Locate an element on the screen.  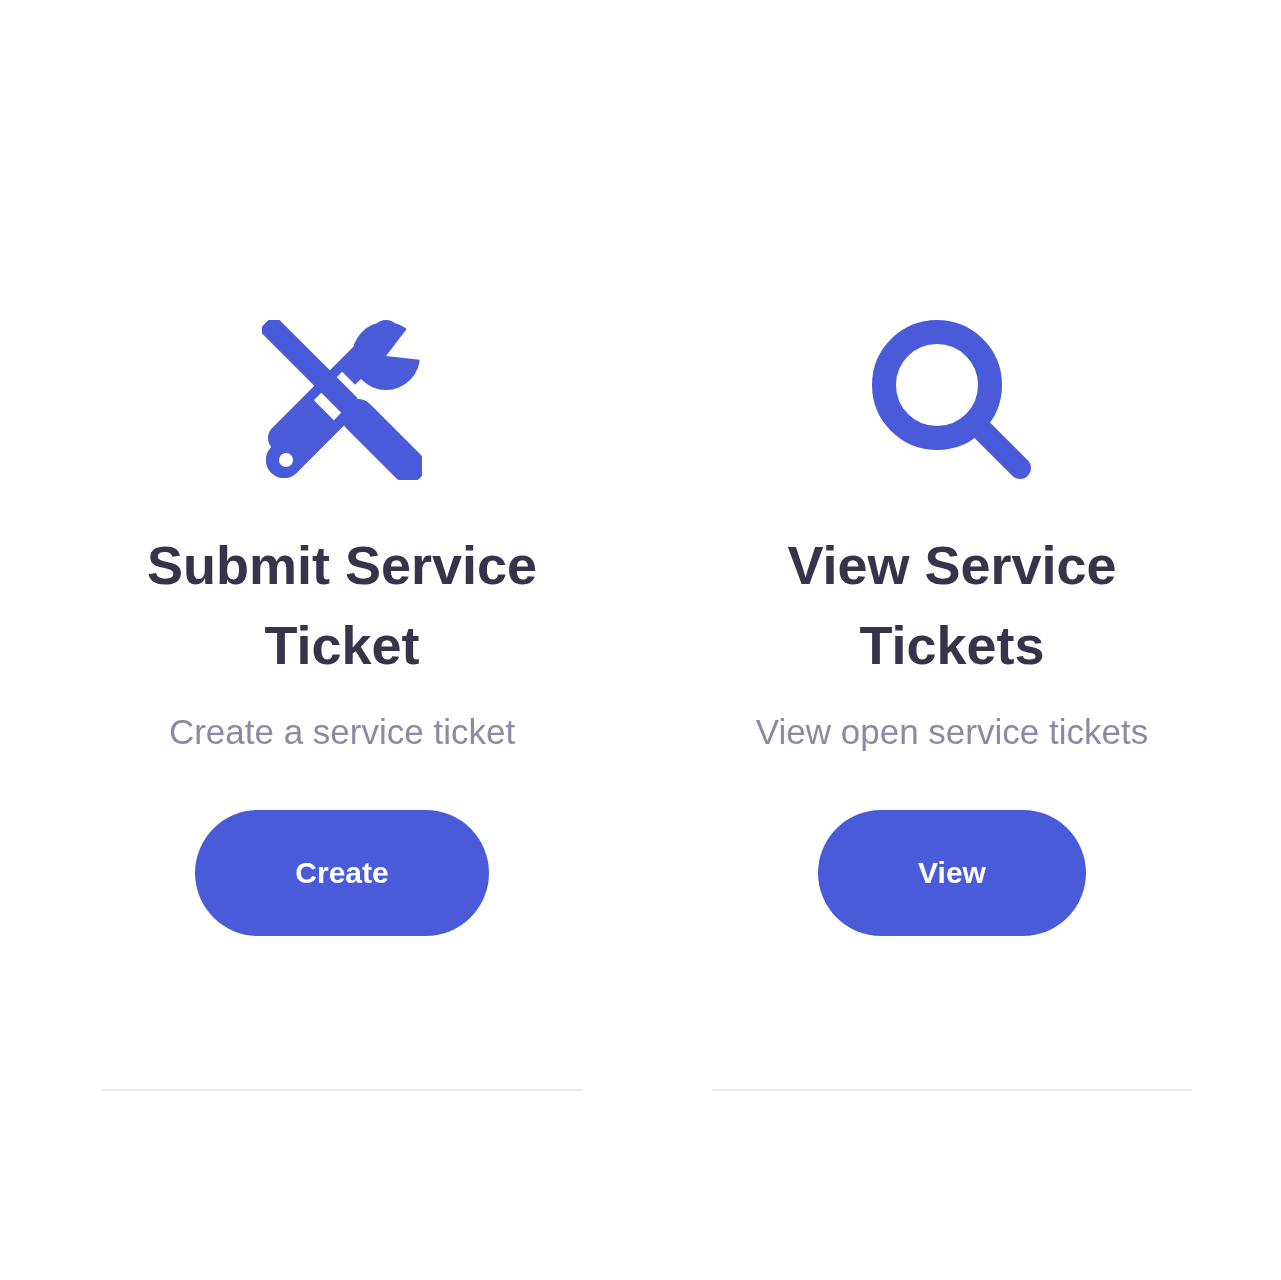
card-description: View open service tickets is located at coordinates (952, 732).